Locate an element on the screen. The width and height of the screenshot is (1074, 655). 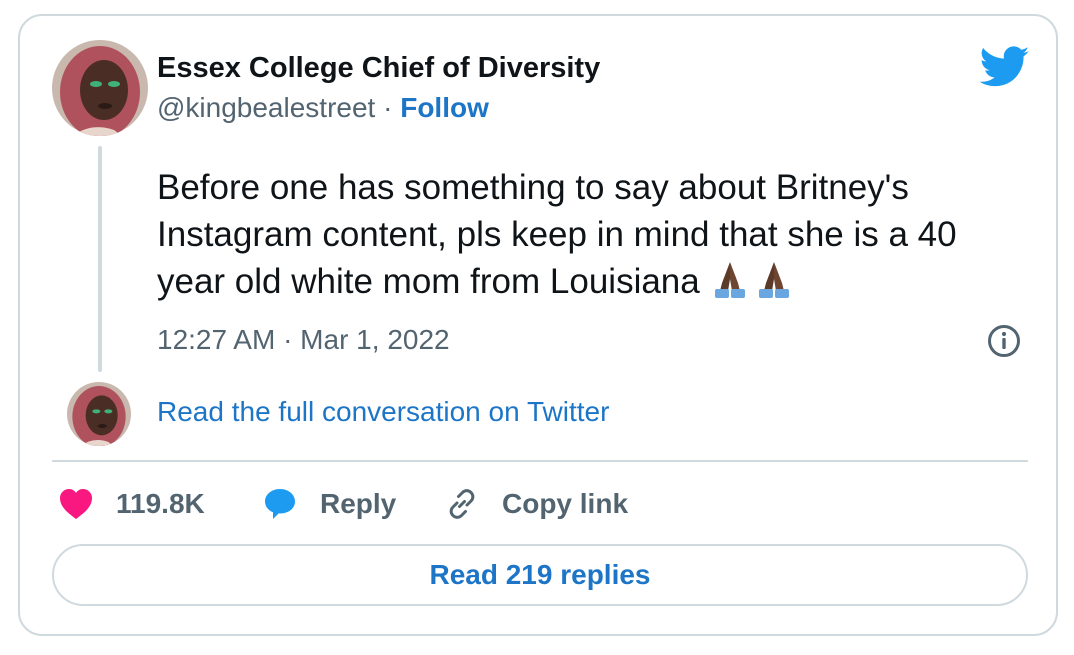
read-conversation-link: Read the full conversation on Twitter is located at coordinates (383, 412).